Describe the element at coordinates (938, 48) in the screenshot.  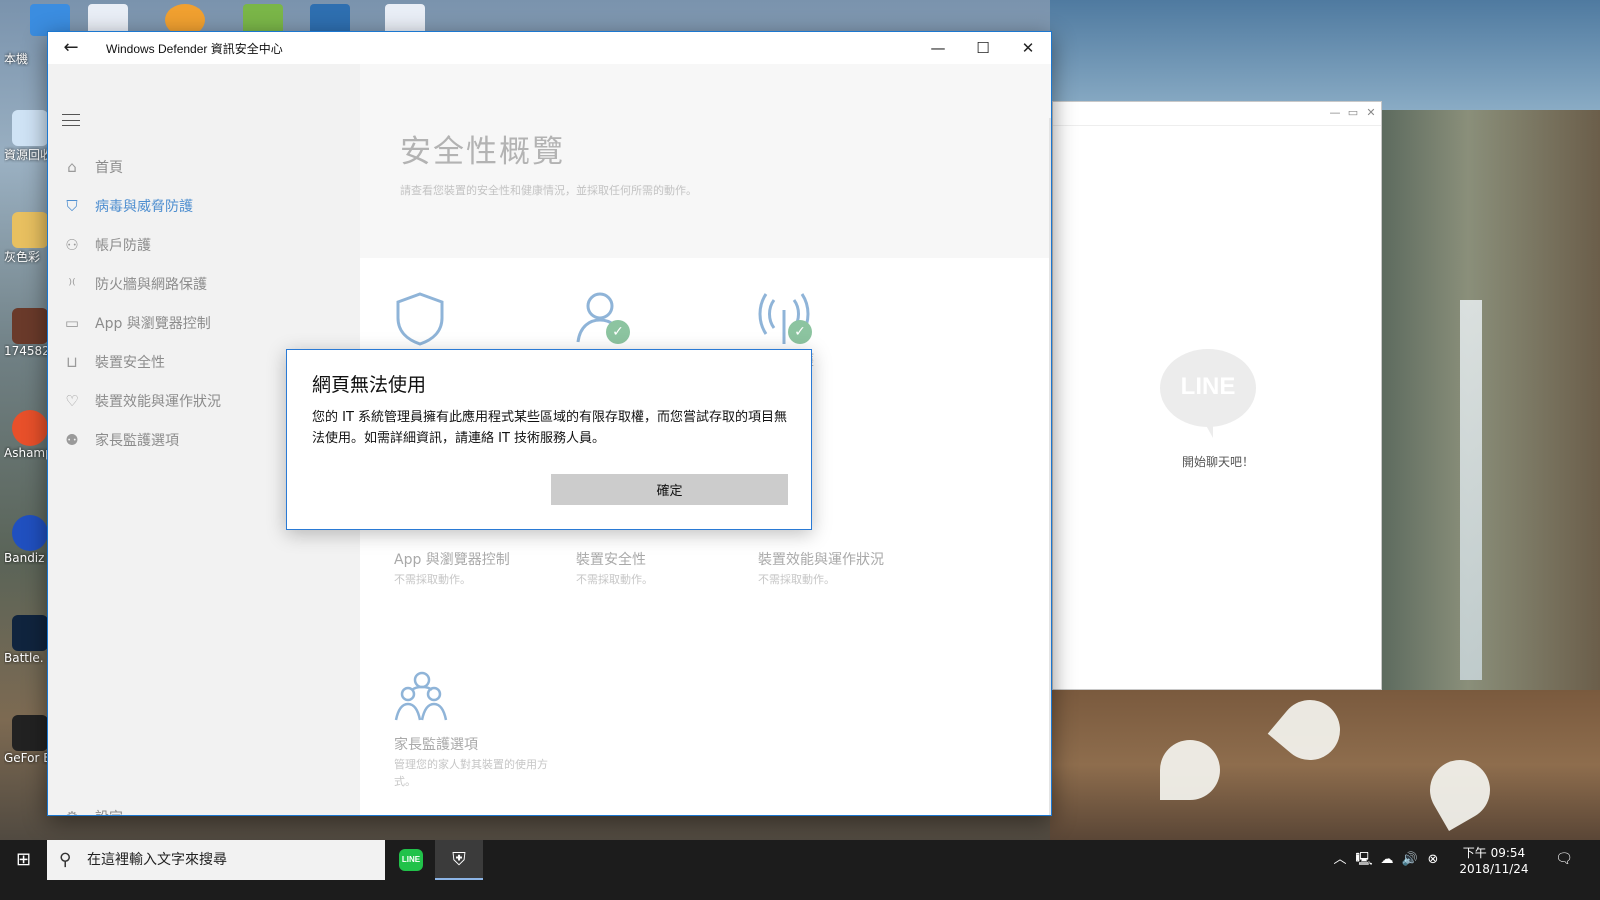
I see `minimize-button: —` at that location.